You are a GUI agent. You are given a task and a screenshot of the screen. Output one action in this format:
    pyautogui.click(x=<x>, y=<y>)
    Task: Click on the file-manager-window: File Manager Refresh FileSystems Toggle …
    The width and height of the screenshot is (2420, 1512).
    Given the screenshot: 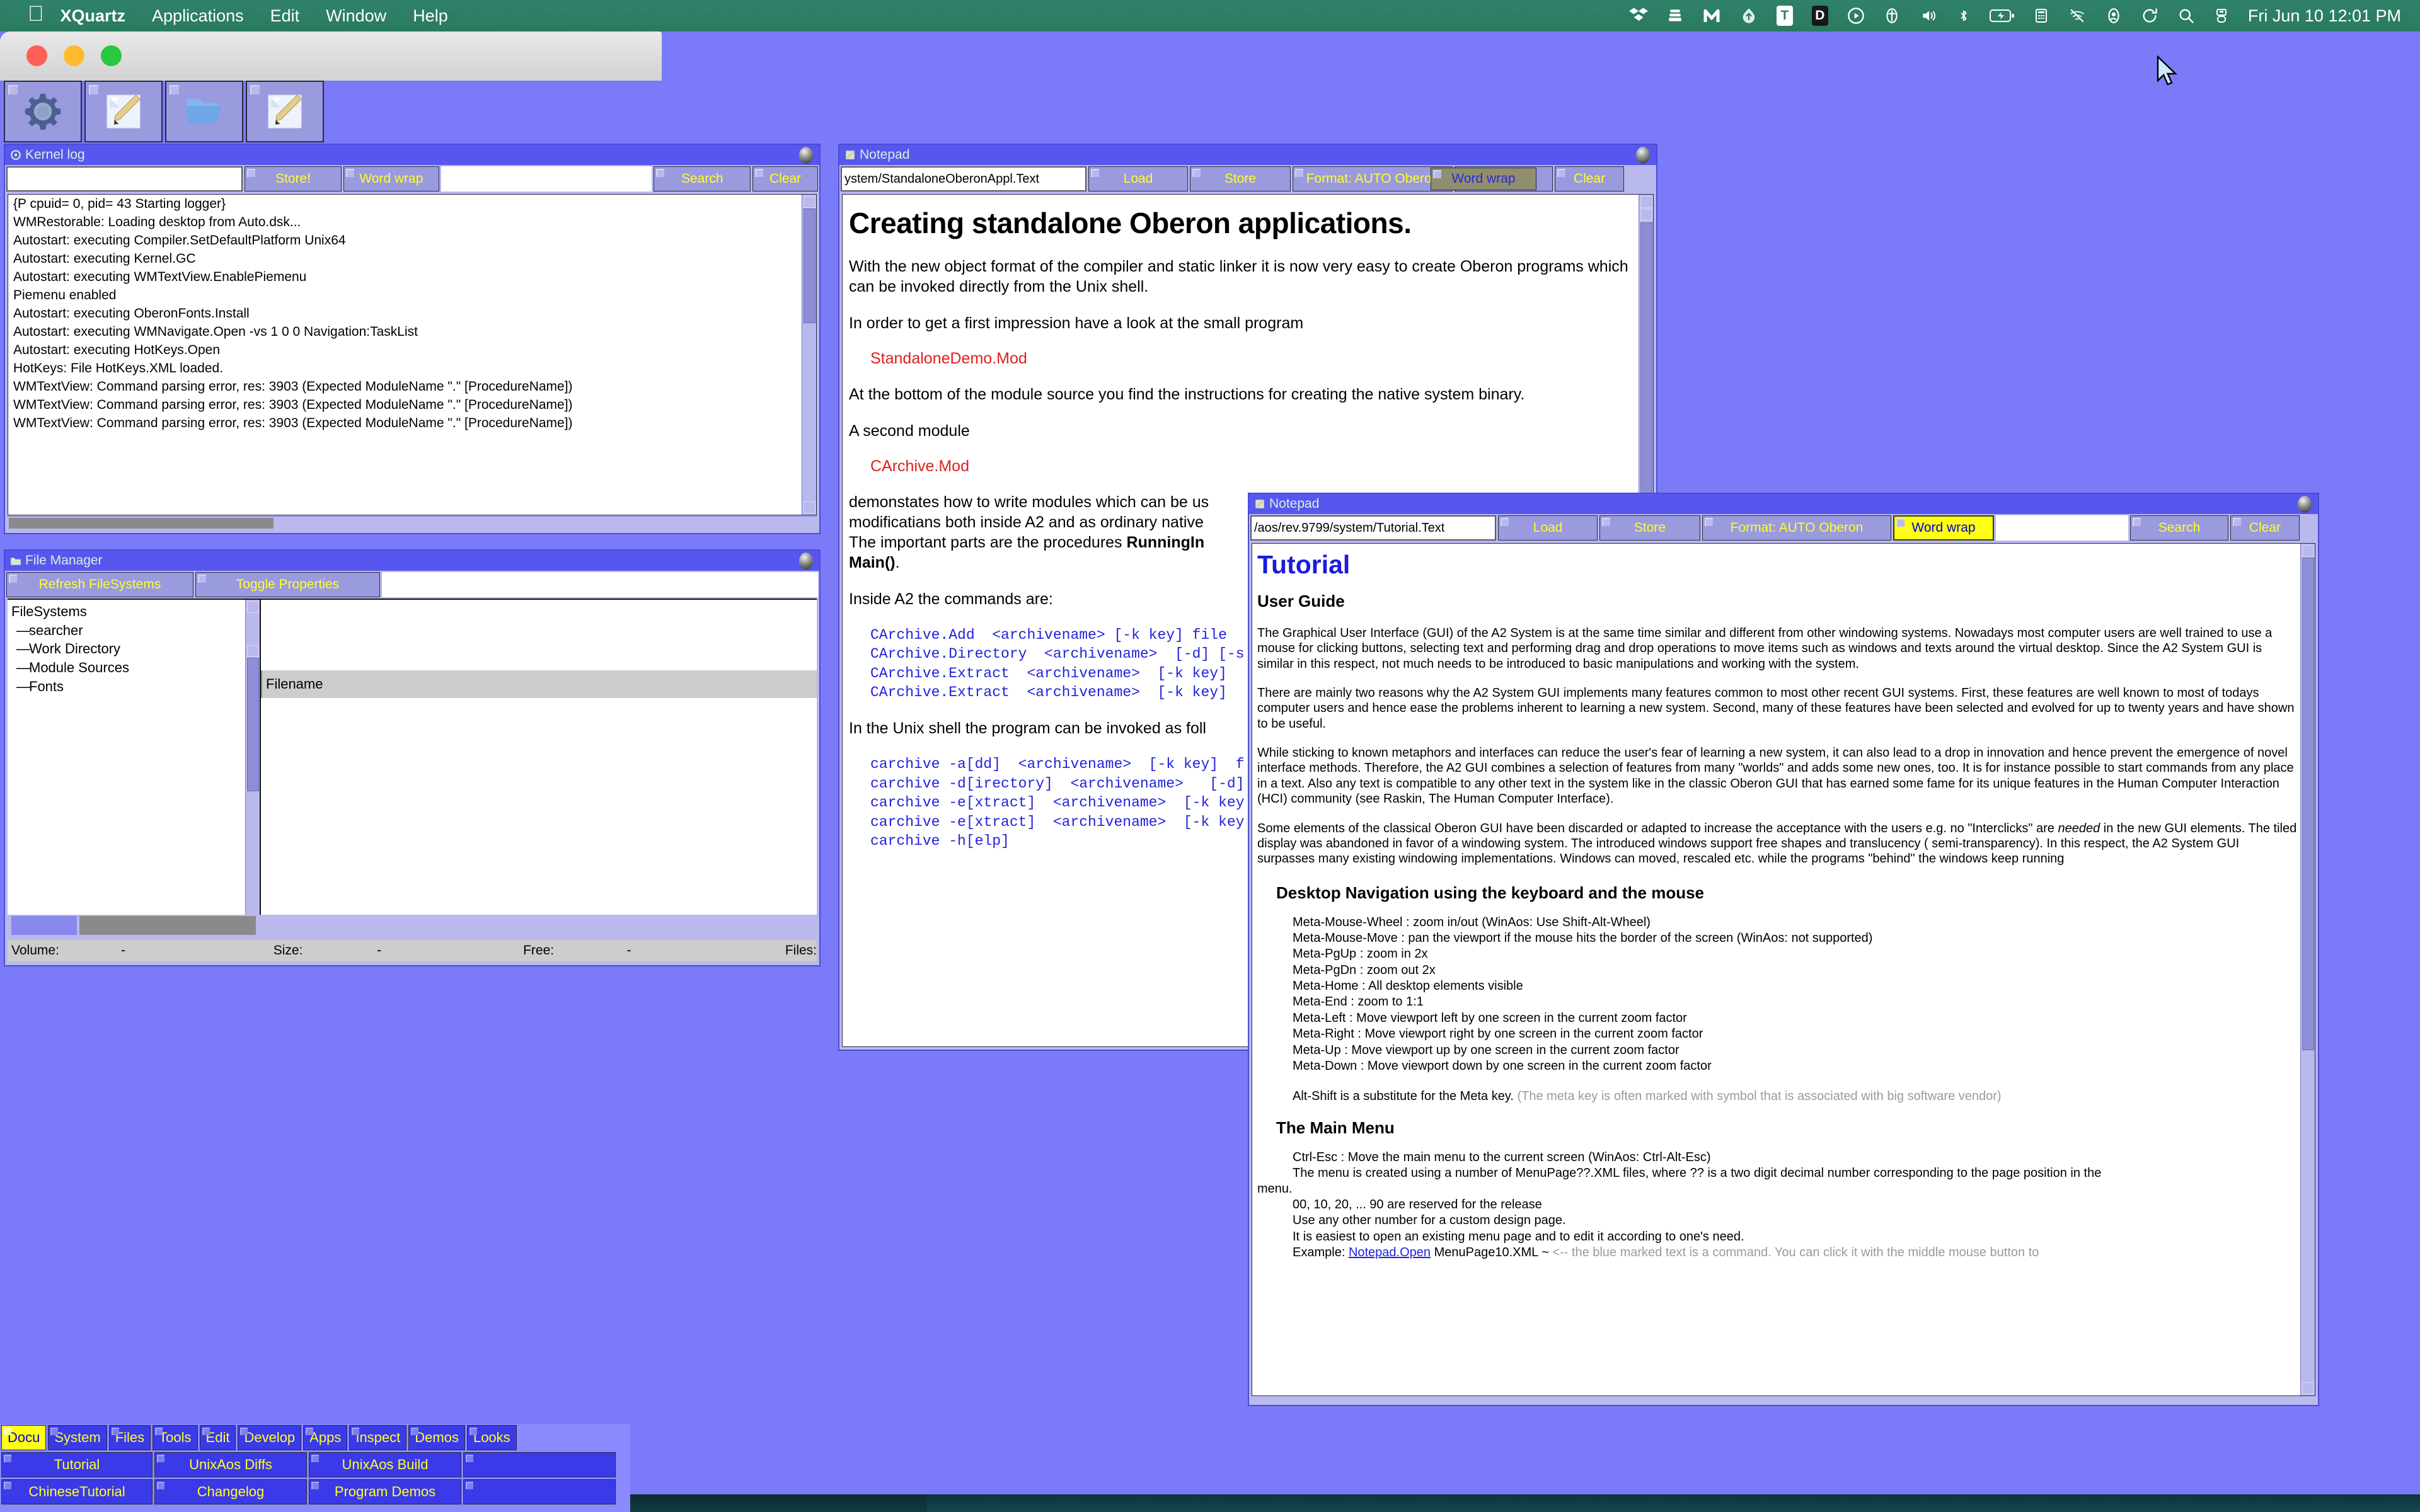 What is the action you would take?
    pyautogui.click(x=413, y=757)
    